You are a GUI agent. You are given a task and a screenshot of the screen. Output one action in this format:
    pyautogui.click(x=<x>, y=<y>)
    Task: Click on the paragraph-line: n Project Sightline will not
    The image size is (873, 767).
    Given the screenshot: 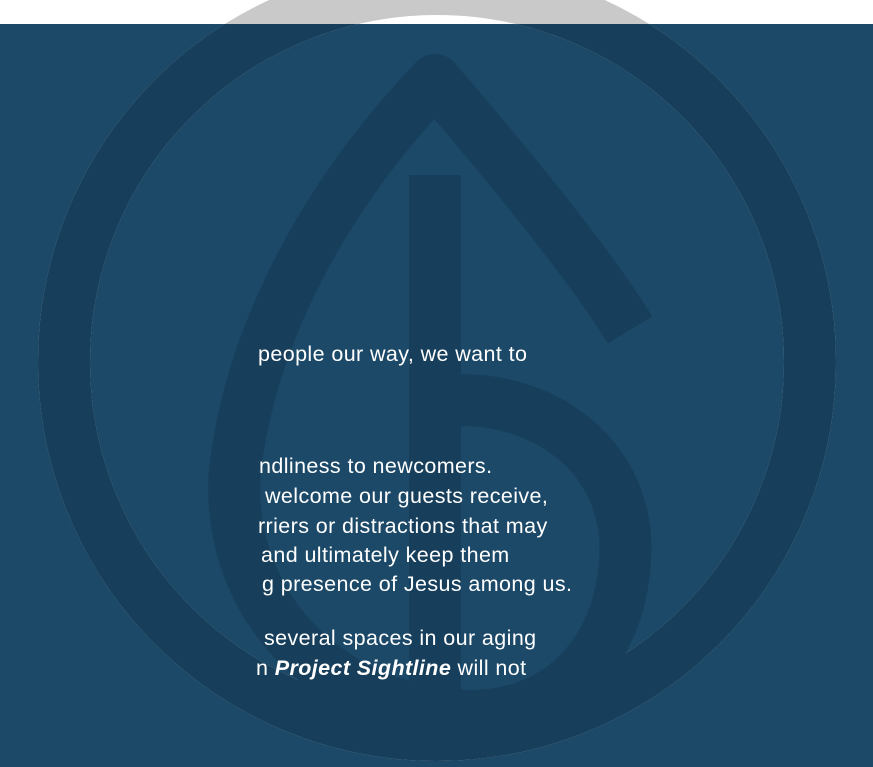 What is the action you would take?
    pyautogui.click(x=391, y=668)
    